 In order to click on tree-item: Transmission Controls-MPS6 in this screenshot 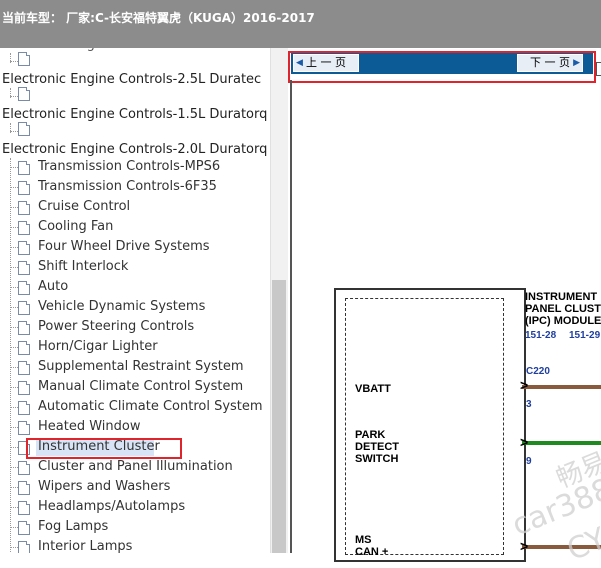, I will do `click(163, 169)`.